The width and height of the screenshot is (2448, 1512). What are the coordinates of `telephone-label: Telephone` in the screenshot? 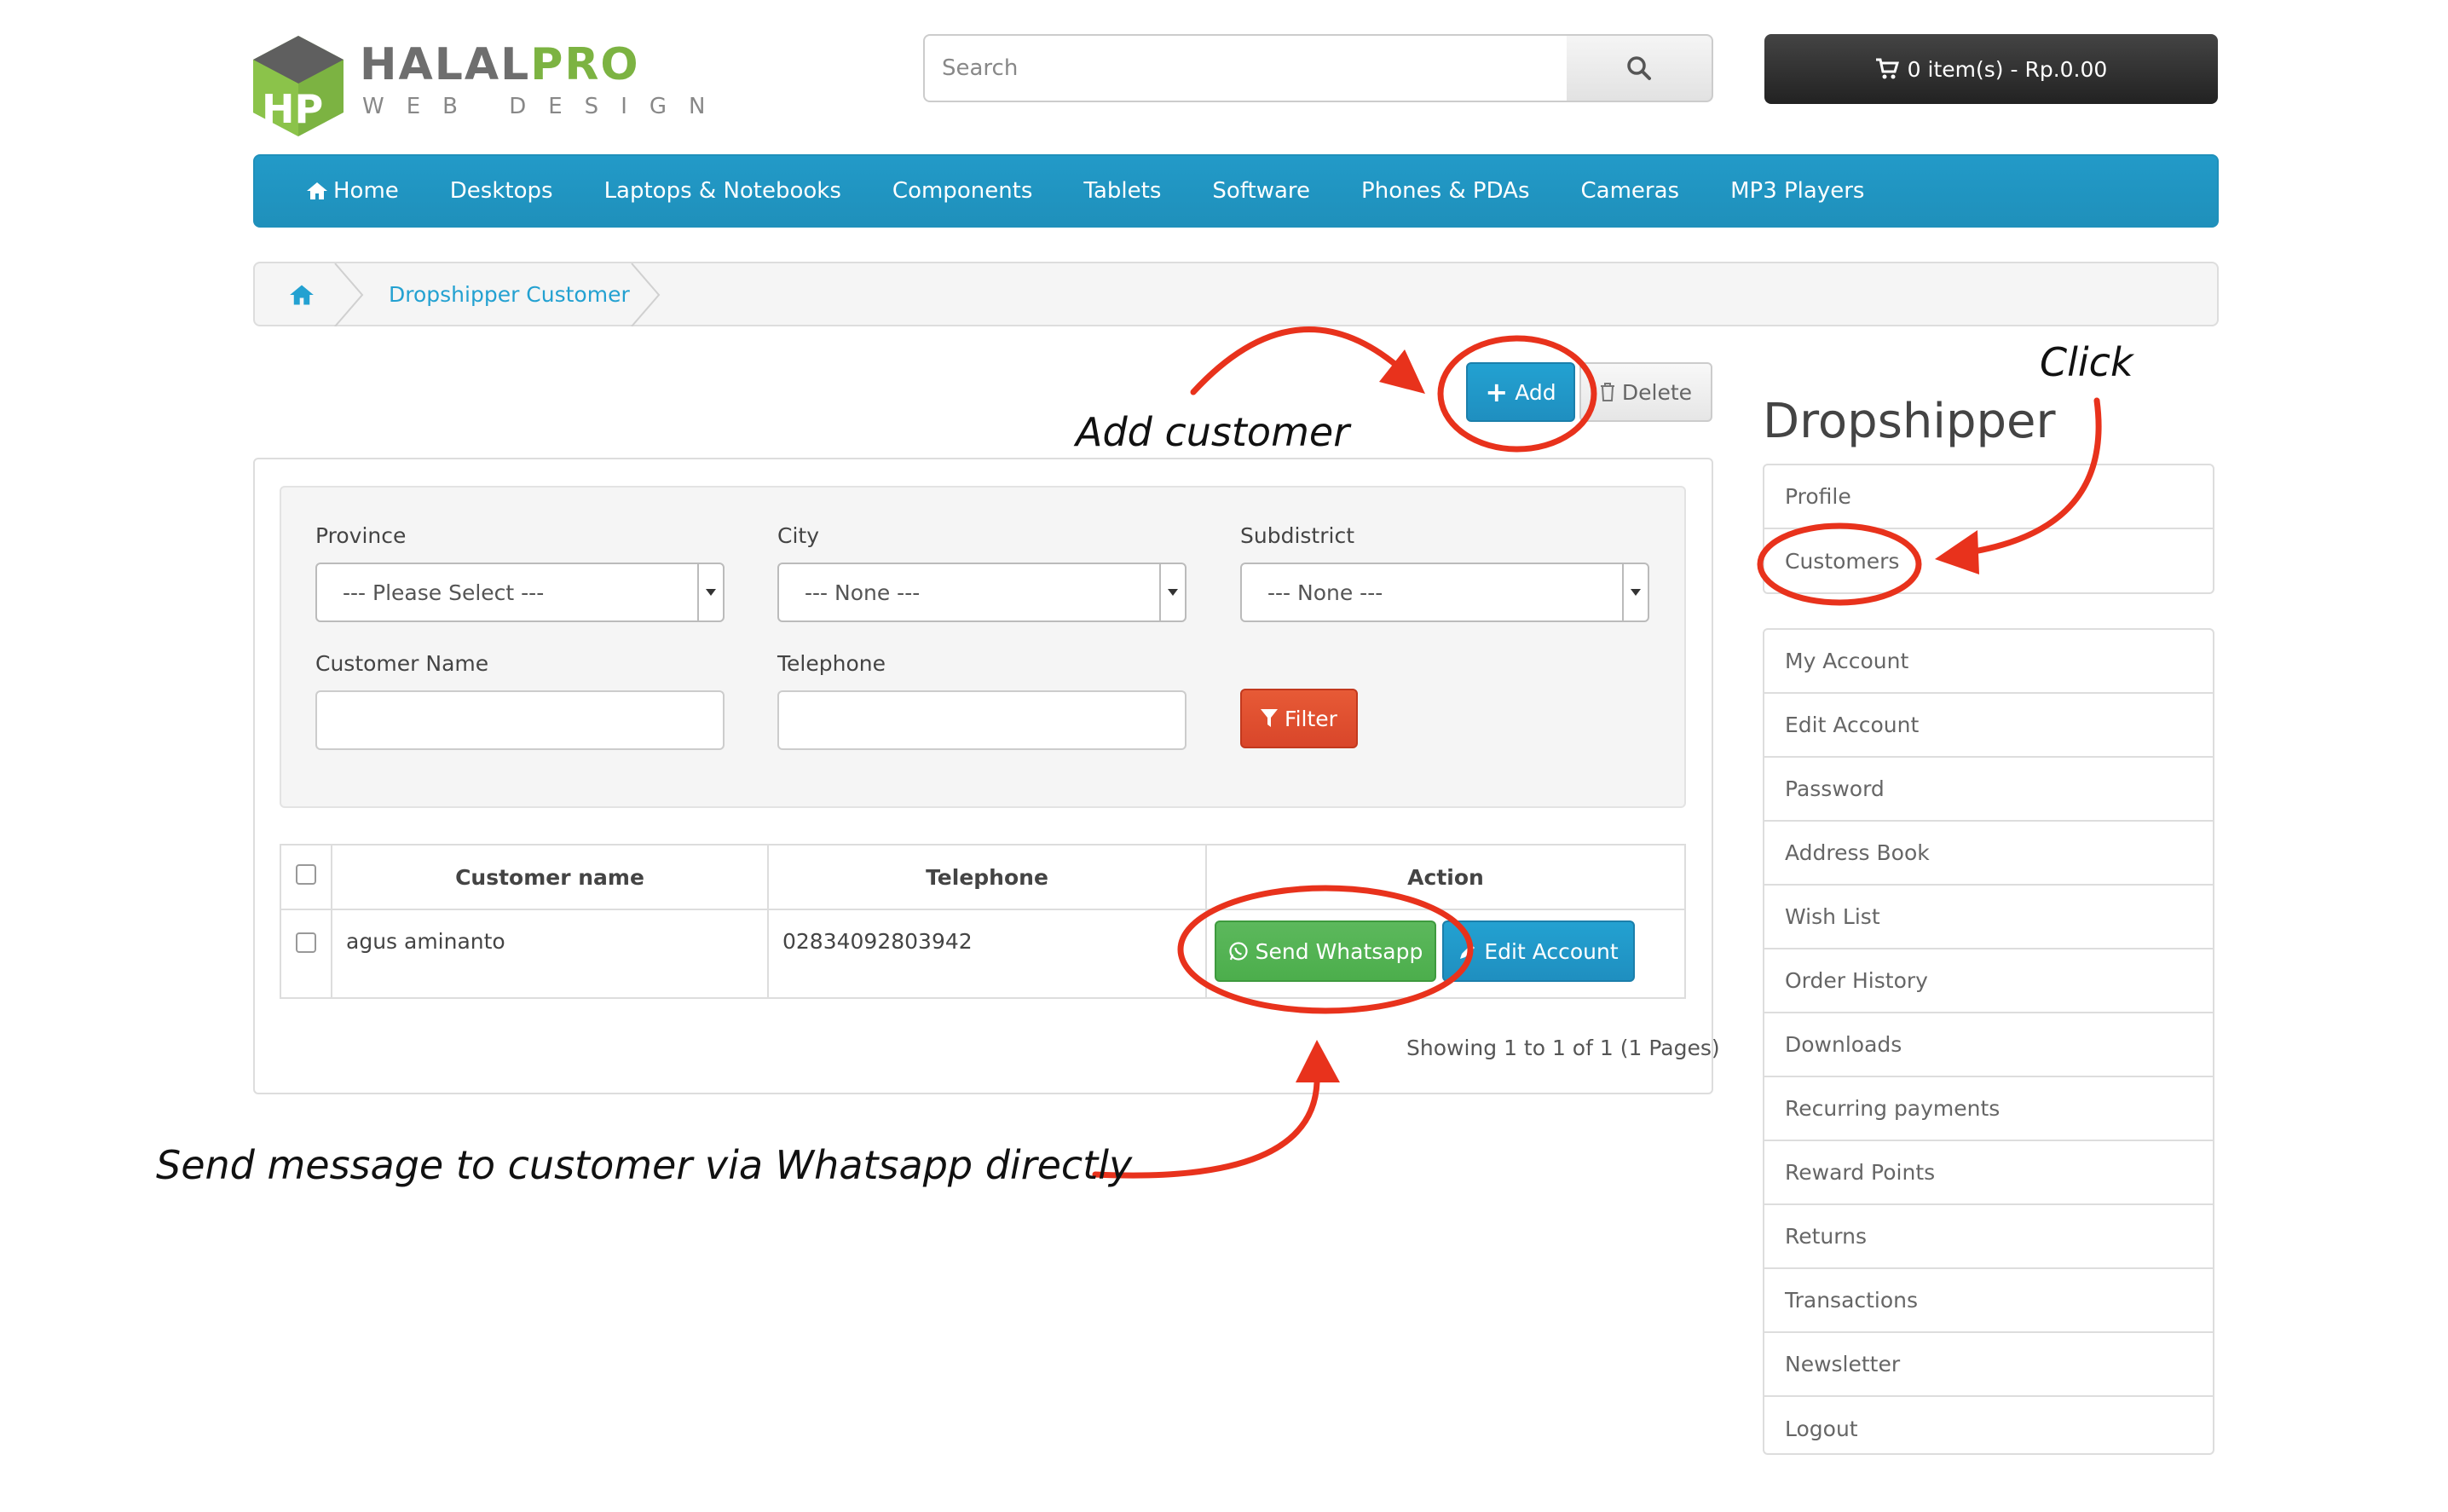 It's located at (832, 663).